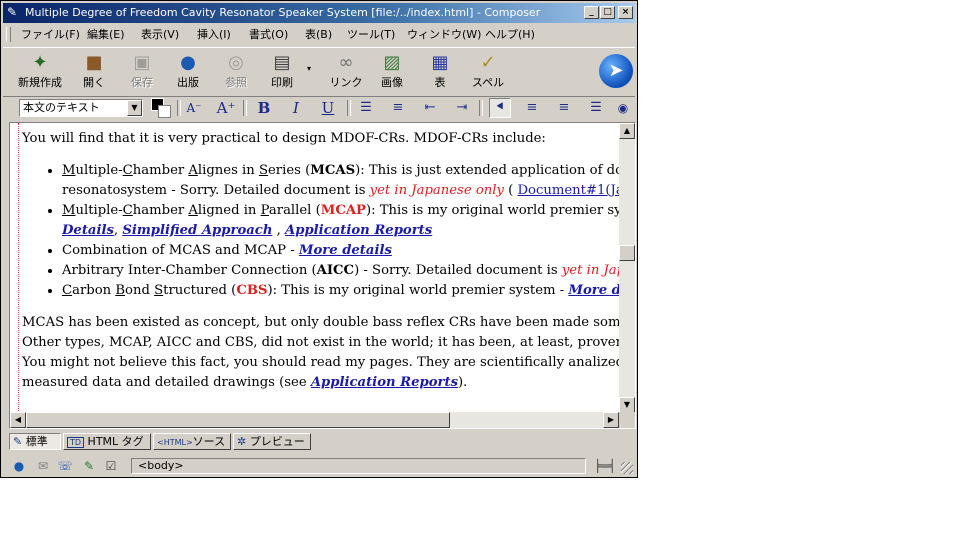  Describe the element at coordinates (175, 442) in the screenshot. I see `html-source-icon: <HTML>` at that location.